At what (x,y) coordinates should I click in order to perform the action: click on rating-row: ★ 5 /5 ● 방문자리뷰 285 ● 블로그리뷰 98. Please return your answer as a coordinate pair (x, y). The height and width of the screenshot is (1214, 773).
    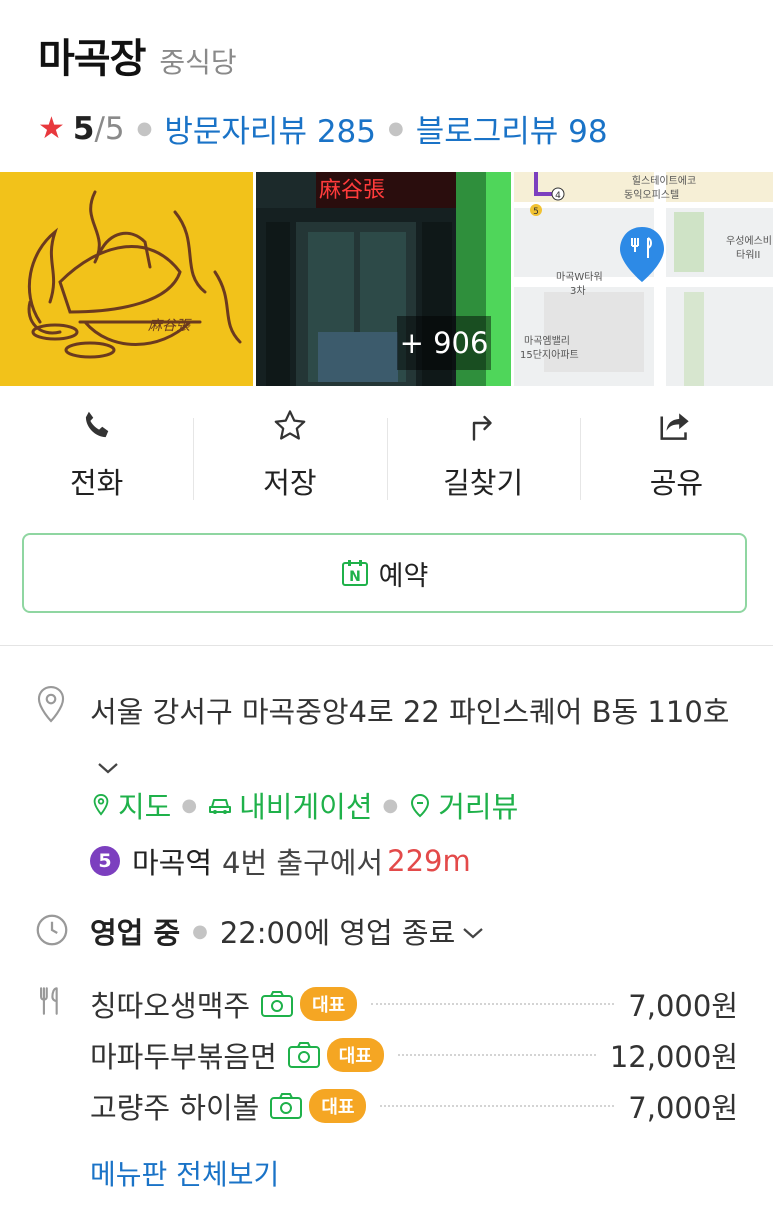
    Looking at the image, I should click on (388, 128).